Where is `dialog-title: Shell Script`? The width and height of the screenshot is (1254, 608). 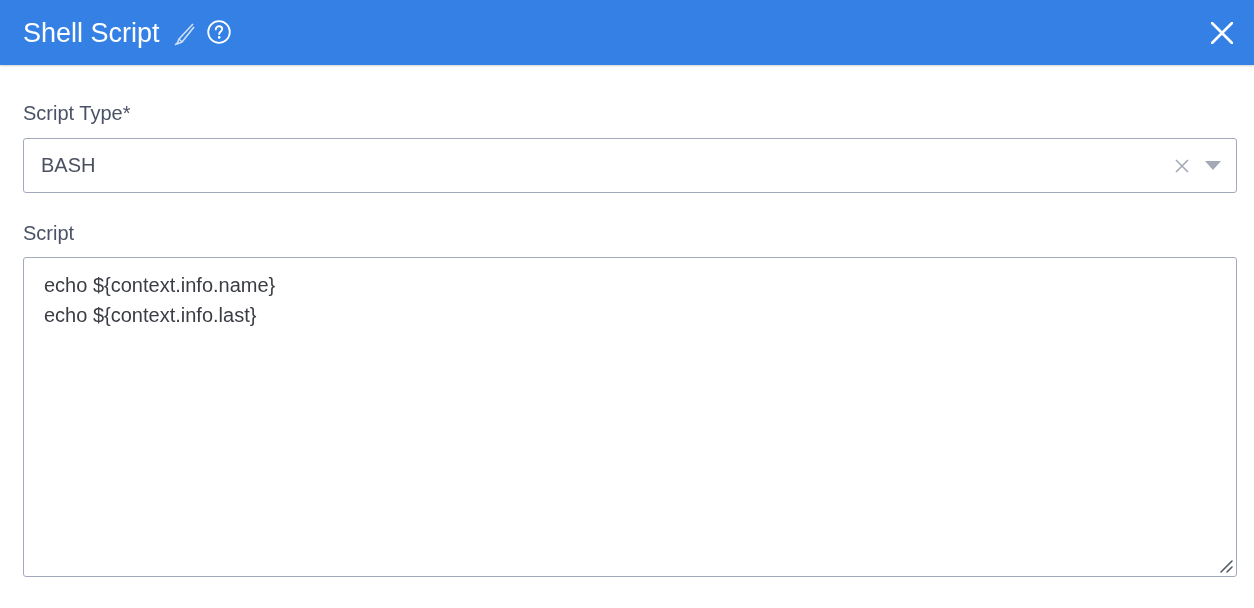 dialog-title: Shell Script is located at coordinates (91, 32).